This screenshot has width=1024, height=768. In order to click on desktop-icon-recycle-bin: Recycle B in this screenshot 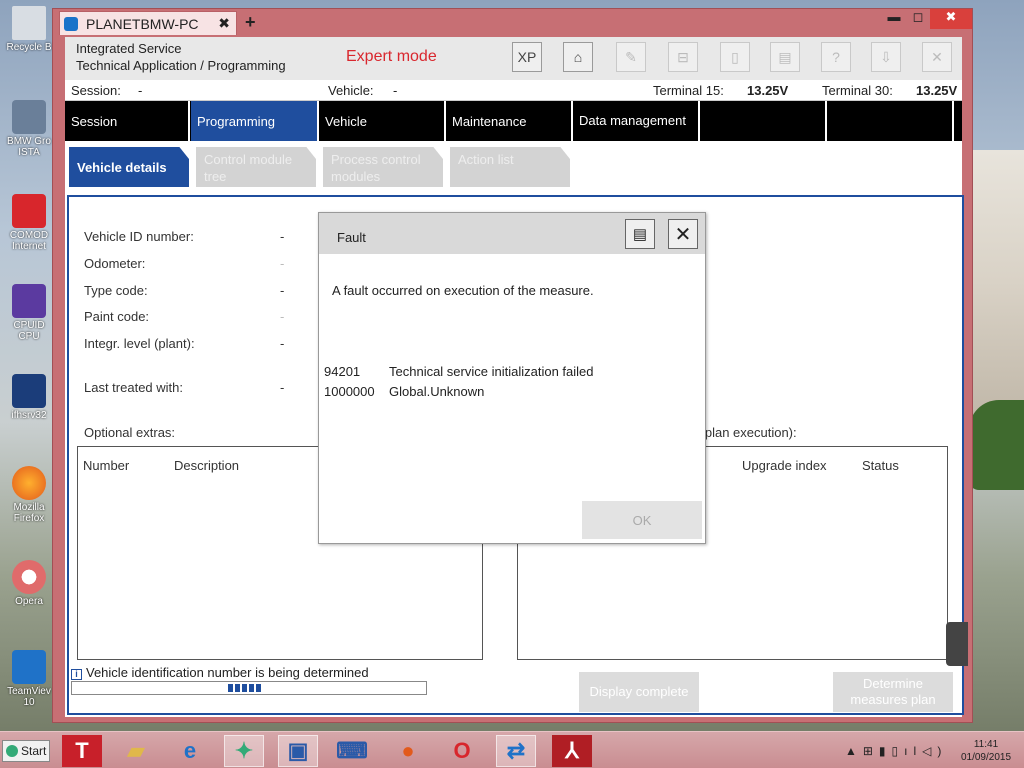, I will do `click(29, 29)`.